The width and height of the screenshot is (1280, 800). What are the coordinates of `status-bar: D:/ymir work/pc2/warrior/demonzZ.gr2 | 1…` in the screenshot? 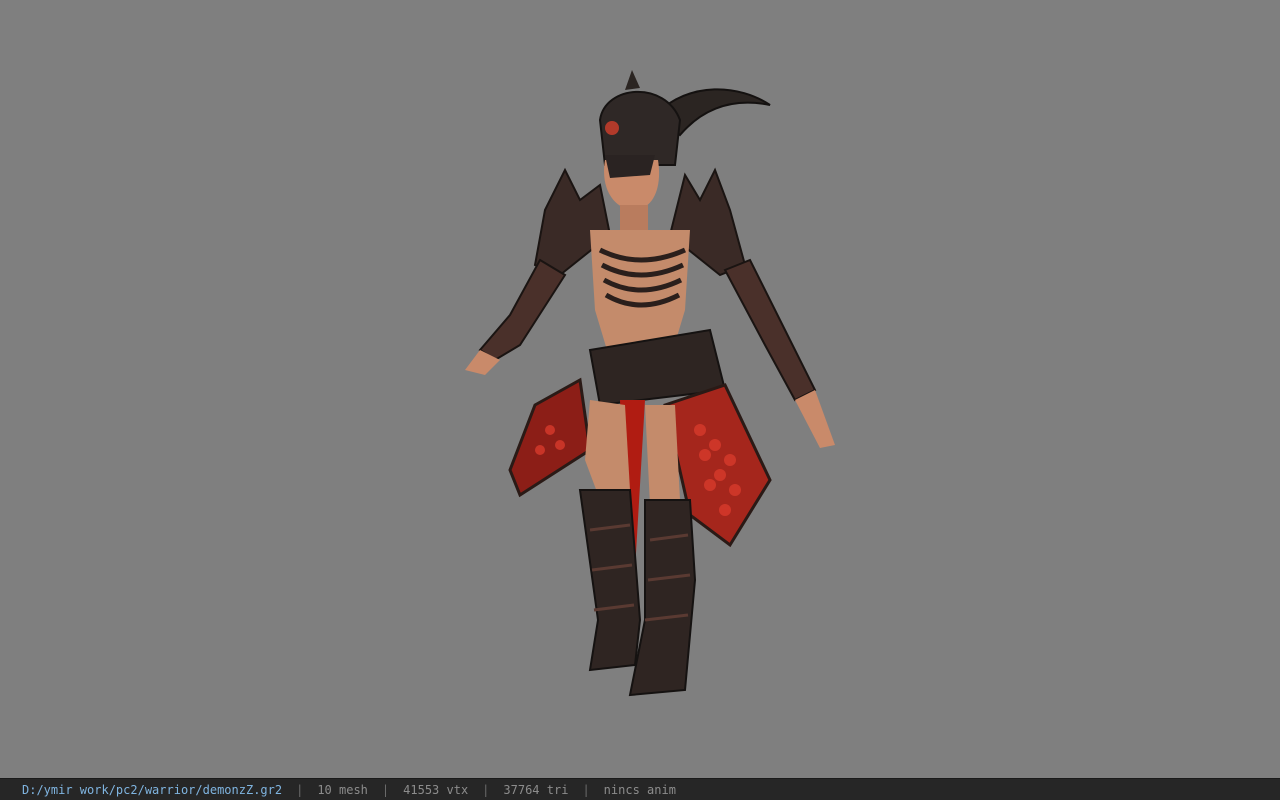 It's located at (640, 789).